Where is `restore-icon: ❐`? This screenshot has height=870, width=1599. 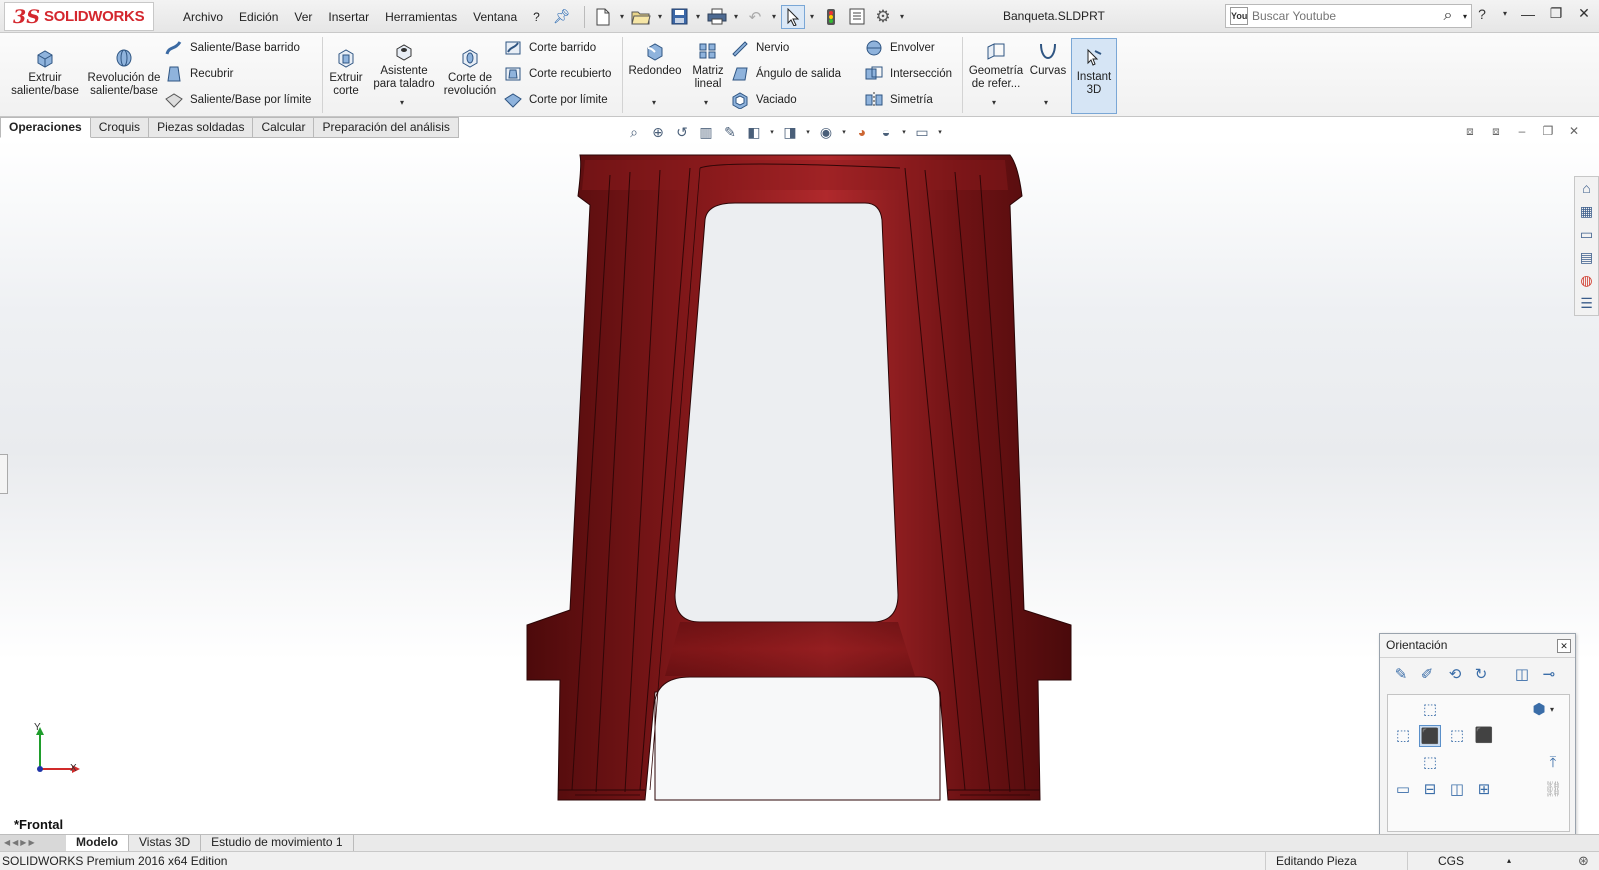
restore-icon: ❐ is located at coordinates (1556, 13).